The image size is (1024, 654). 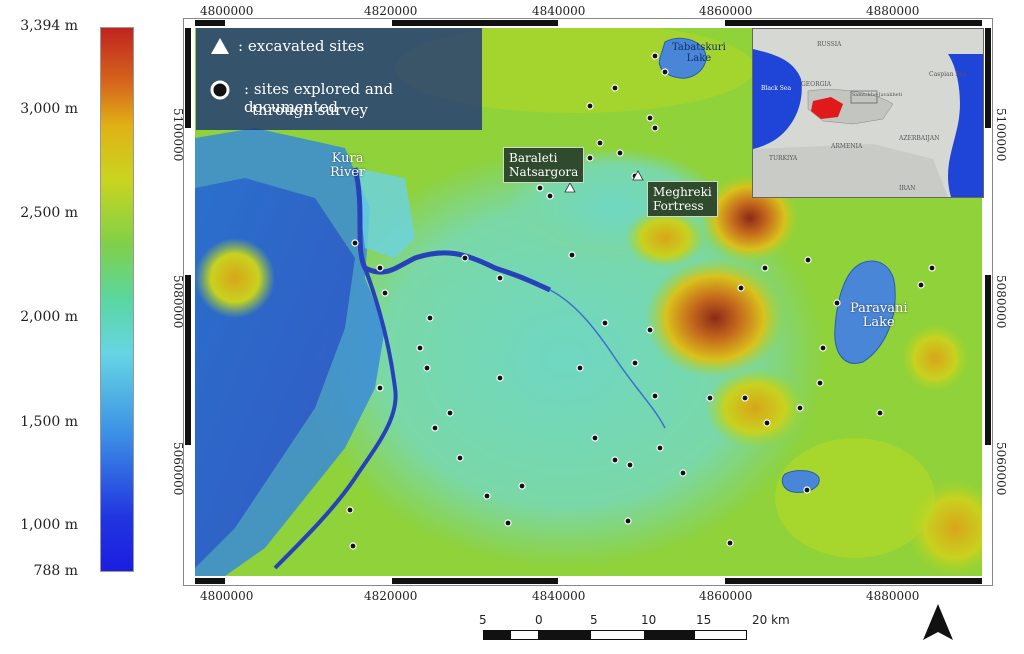 What do you see at coordinates (301, 46) in the screenshot?
I see `excavated-key-label: : excavated sites` at bounding box center [301, 46].